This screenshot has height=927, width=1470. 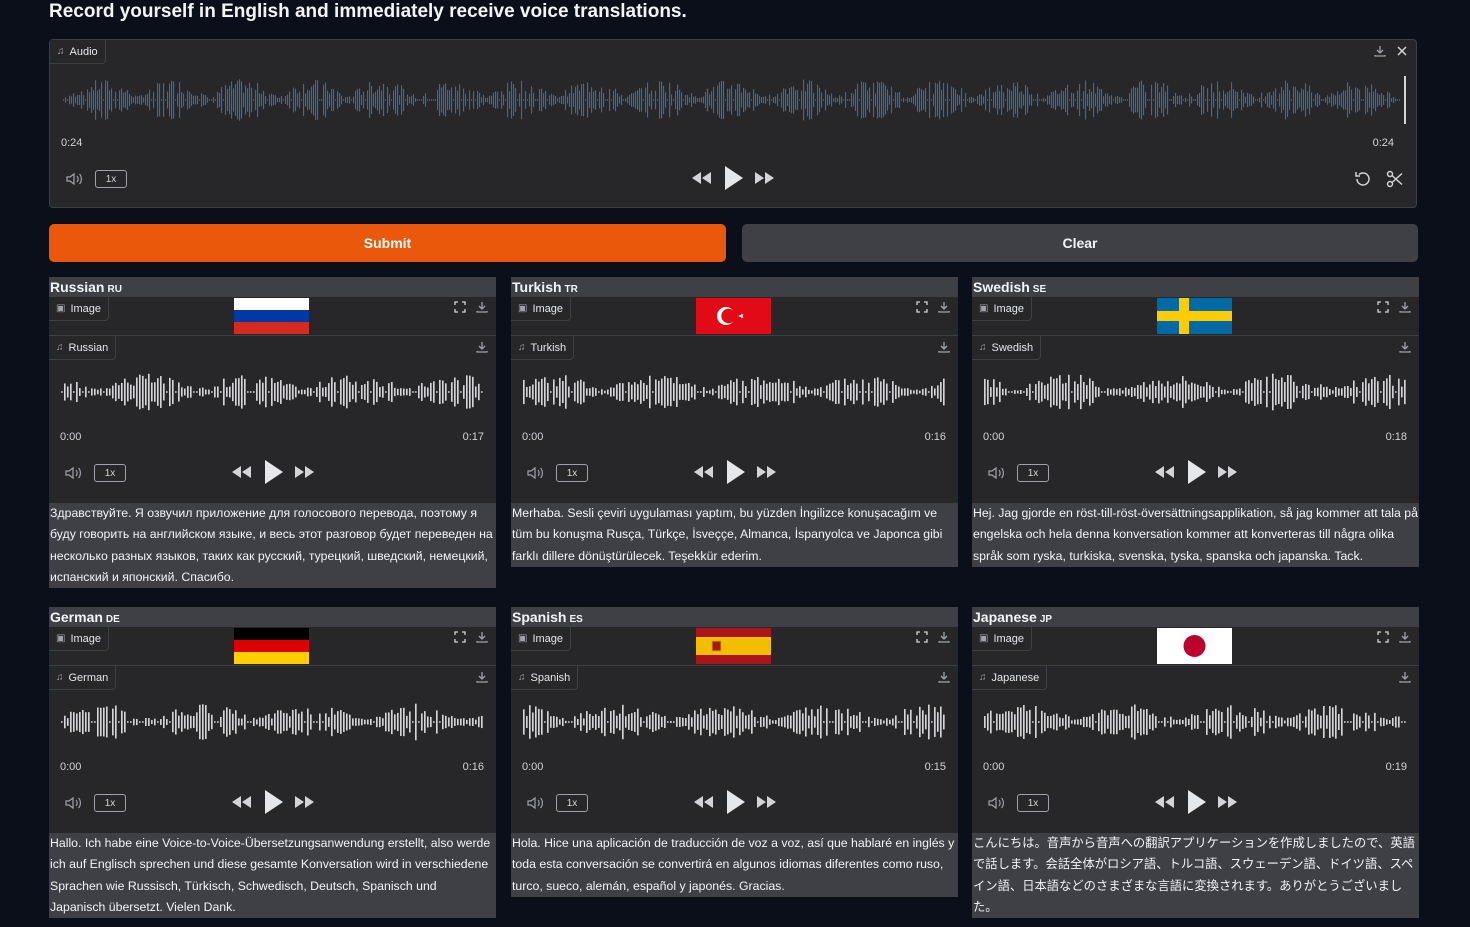 What do you see at coordinates (1007, 348) in the screenshot?
I see `audio-label-tag: ♫ Swedish` at bounding box center [1007, 348].